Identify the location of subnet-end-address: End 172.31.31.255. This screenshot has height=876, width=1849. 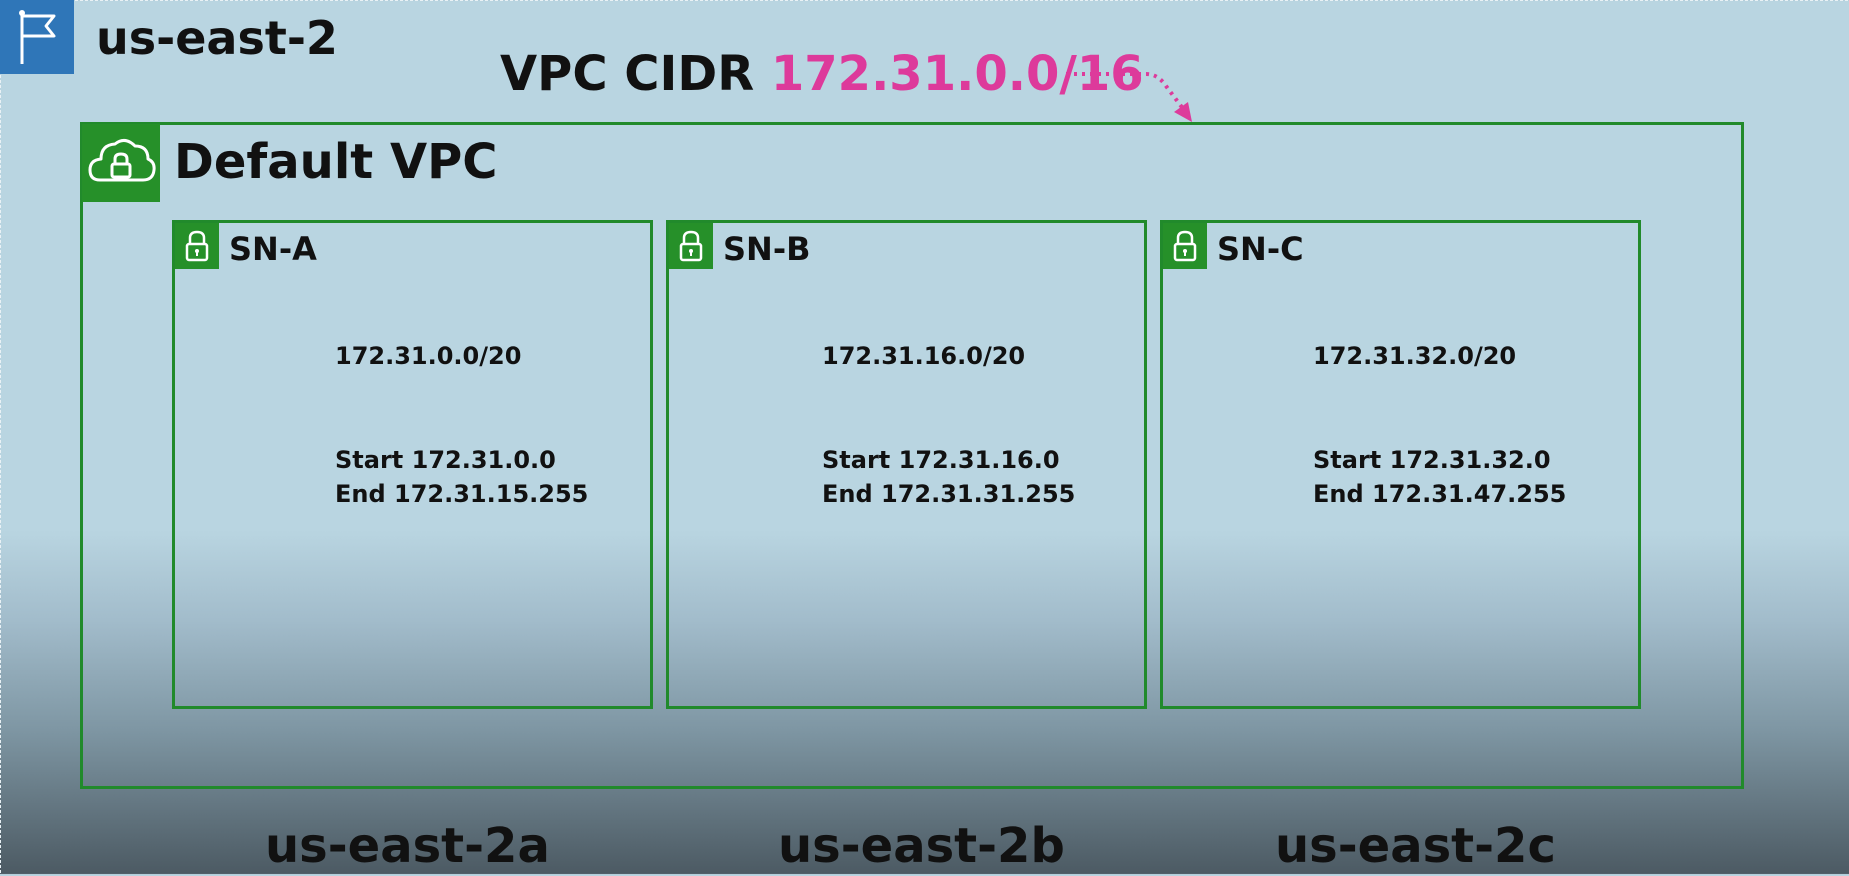
(949, 494).